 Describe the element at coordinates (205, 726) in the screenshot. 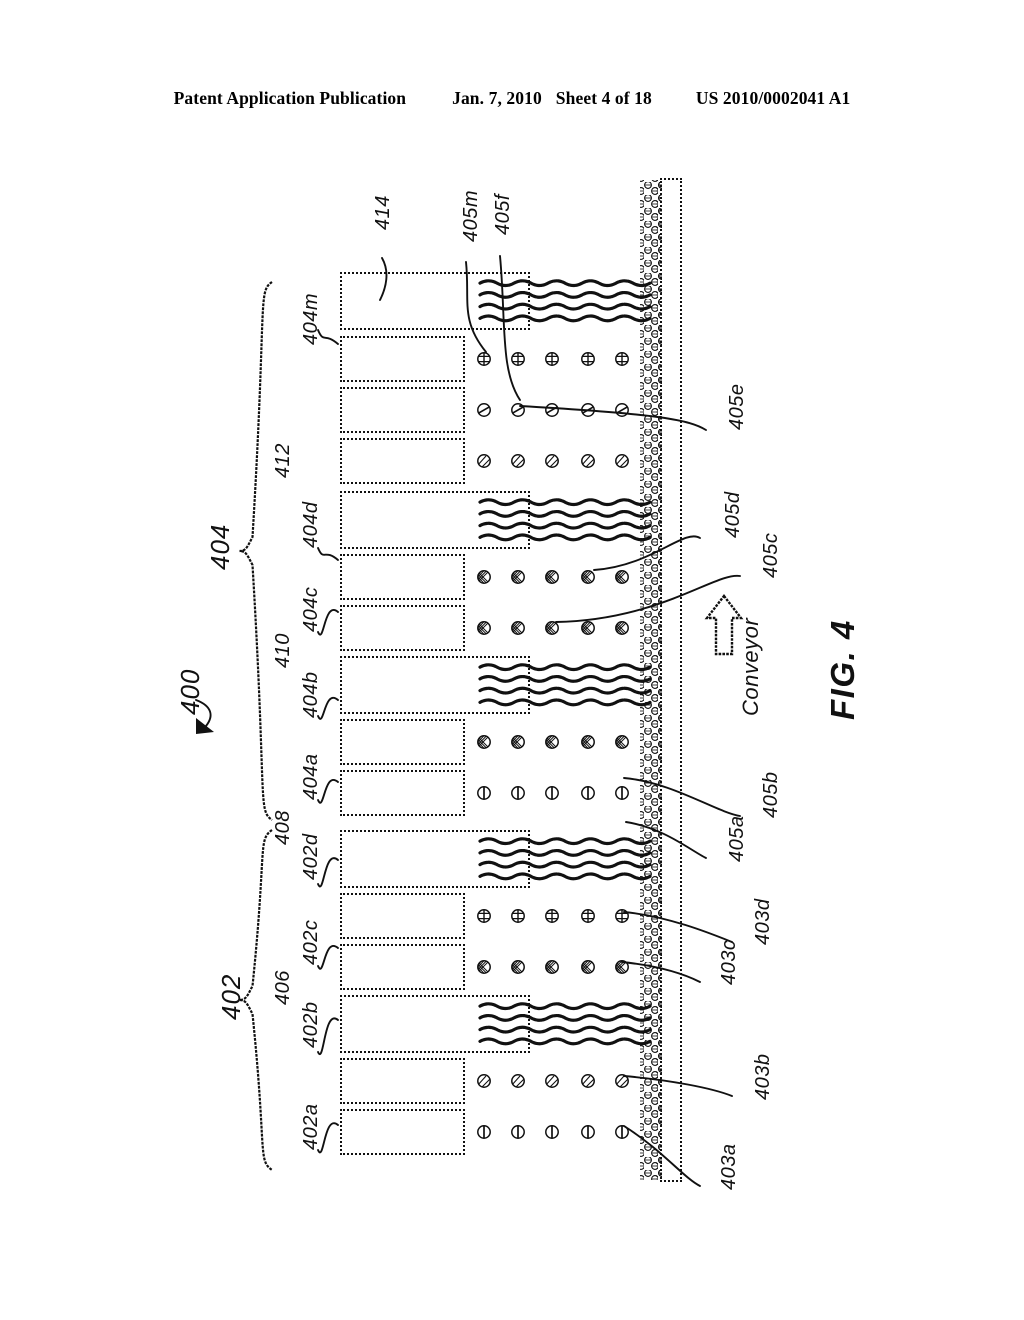

I see `system-pointer-arrowhead` at that location.